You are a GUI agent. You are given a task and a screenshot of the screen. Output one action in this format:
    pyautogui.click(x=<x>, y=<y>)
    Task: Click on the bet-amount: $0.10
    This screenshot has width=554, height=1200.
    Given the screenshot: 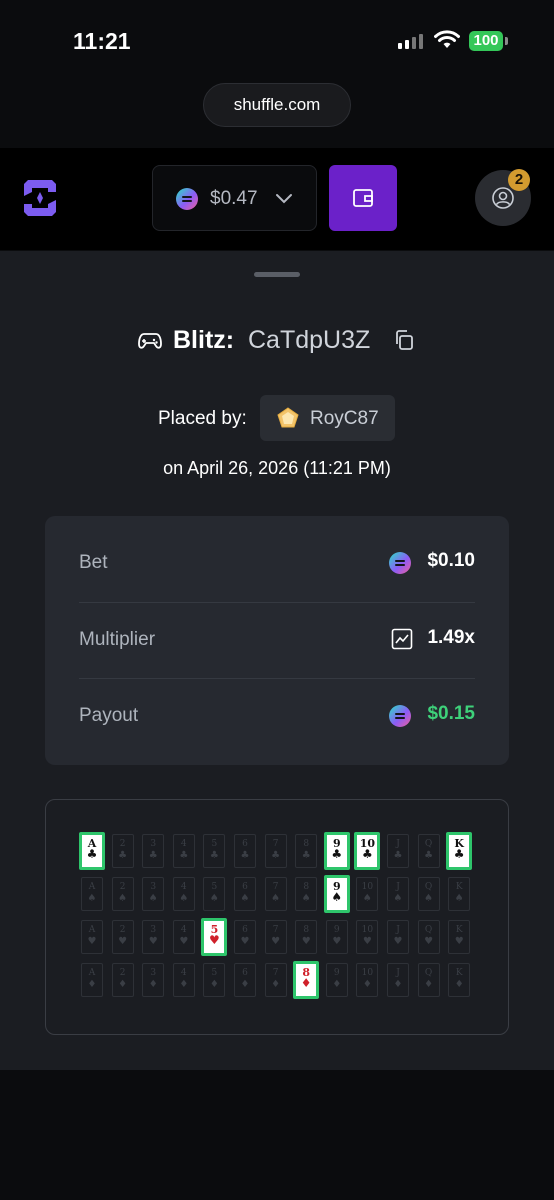 What is the action you would take?
    pyautogui.click(x=451, y=560)
    